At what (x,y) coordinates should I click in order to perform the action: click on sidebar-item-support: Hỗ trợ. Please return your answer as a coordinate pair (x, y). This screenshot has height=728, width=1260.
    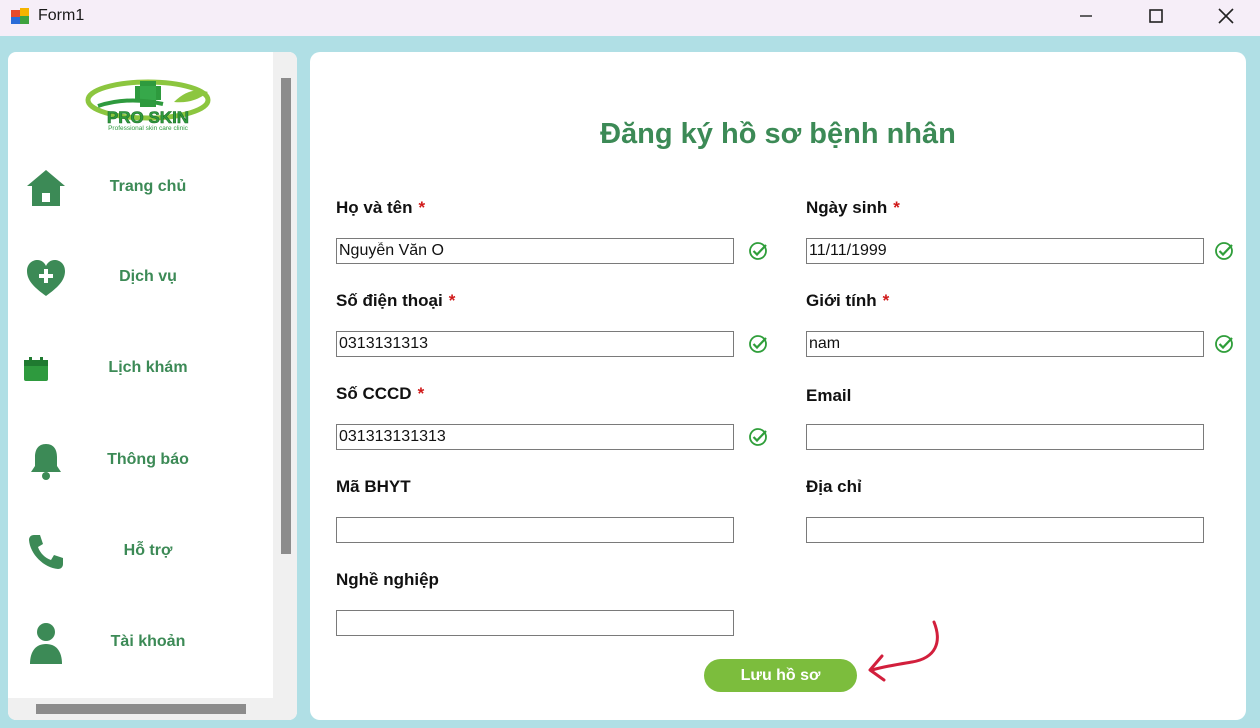
    Looking at the image, I should click on (140, 552).